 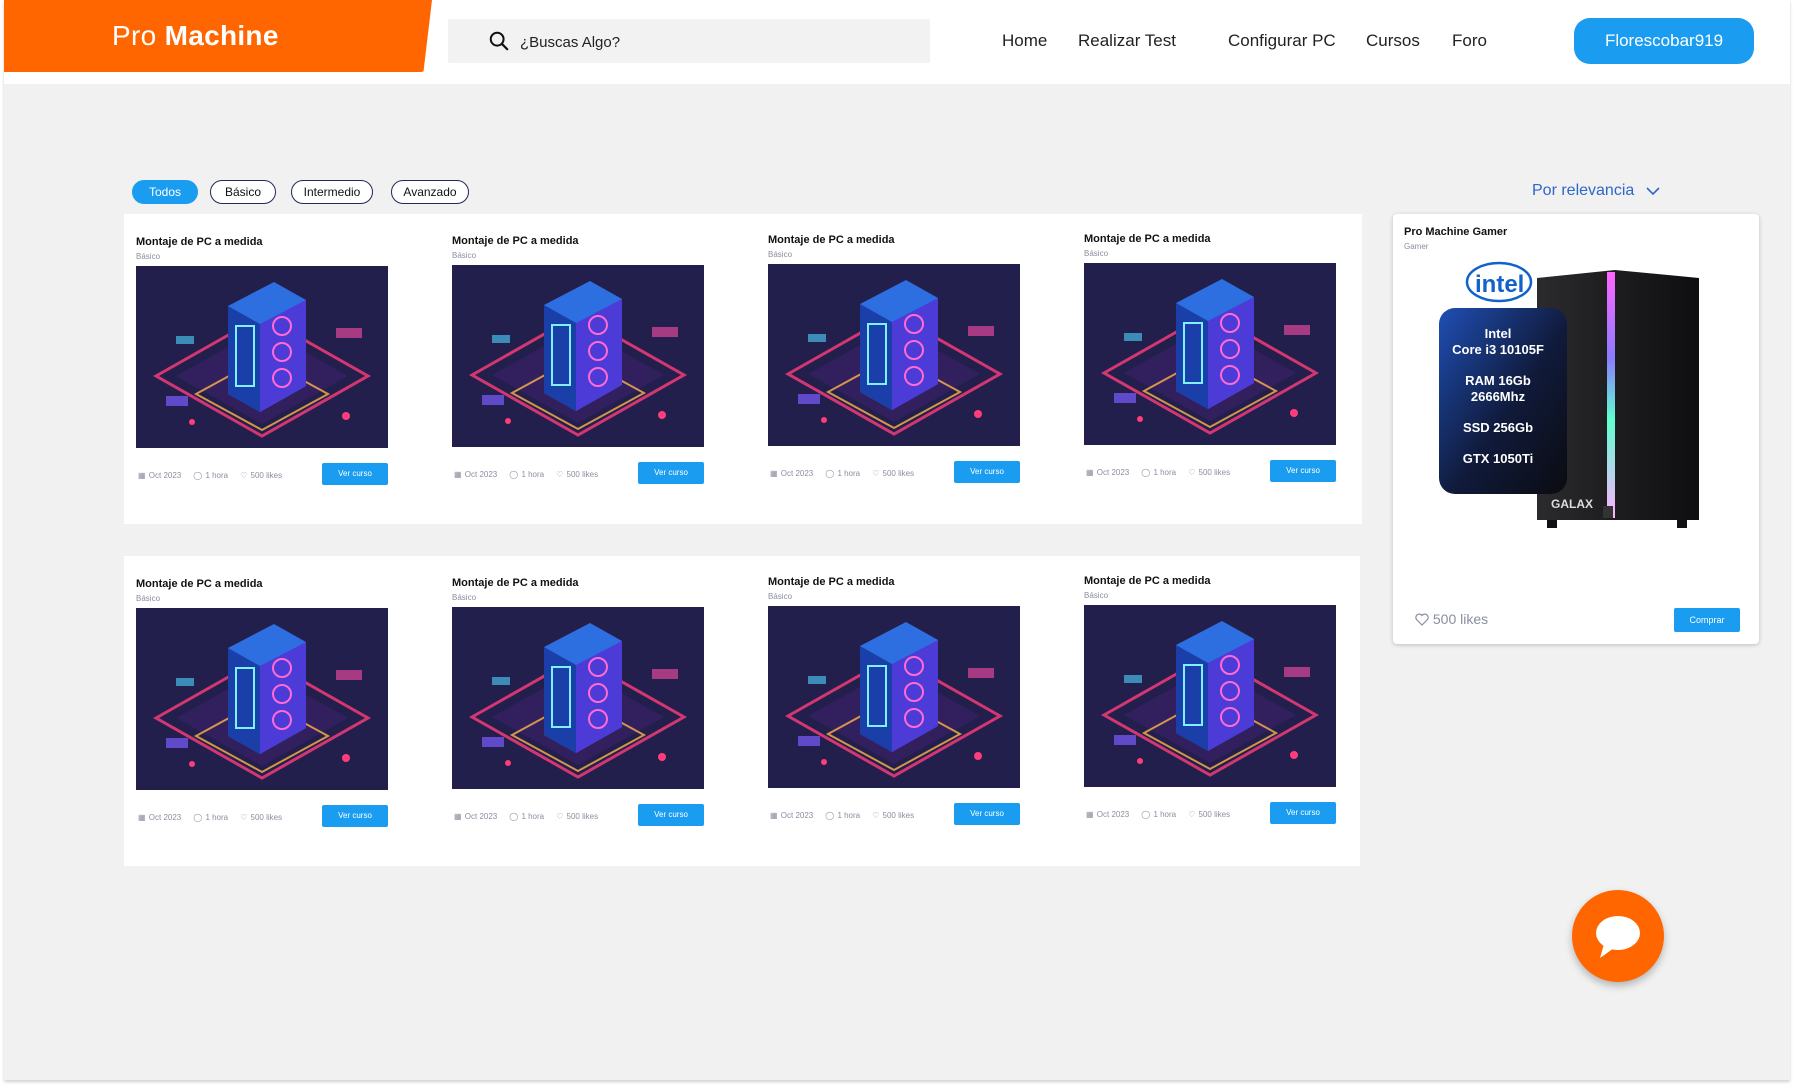 I want to click on case-brand-text: GALAX, so click(x=1572, y=504).